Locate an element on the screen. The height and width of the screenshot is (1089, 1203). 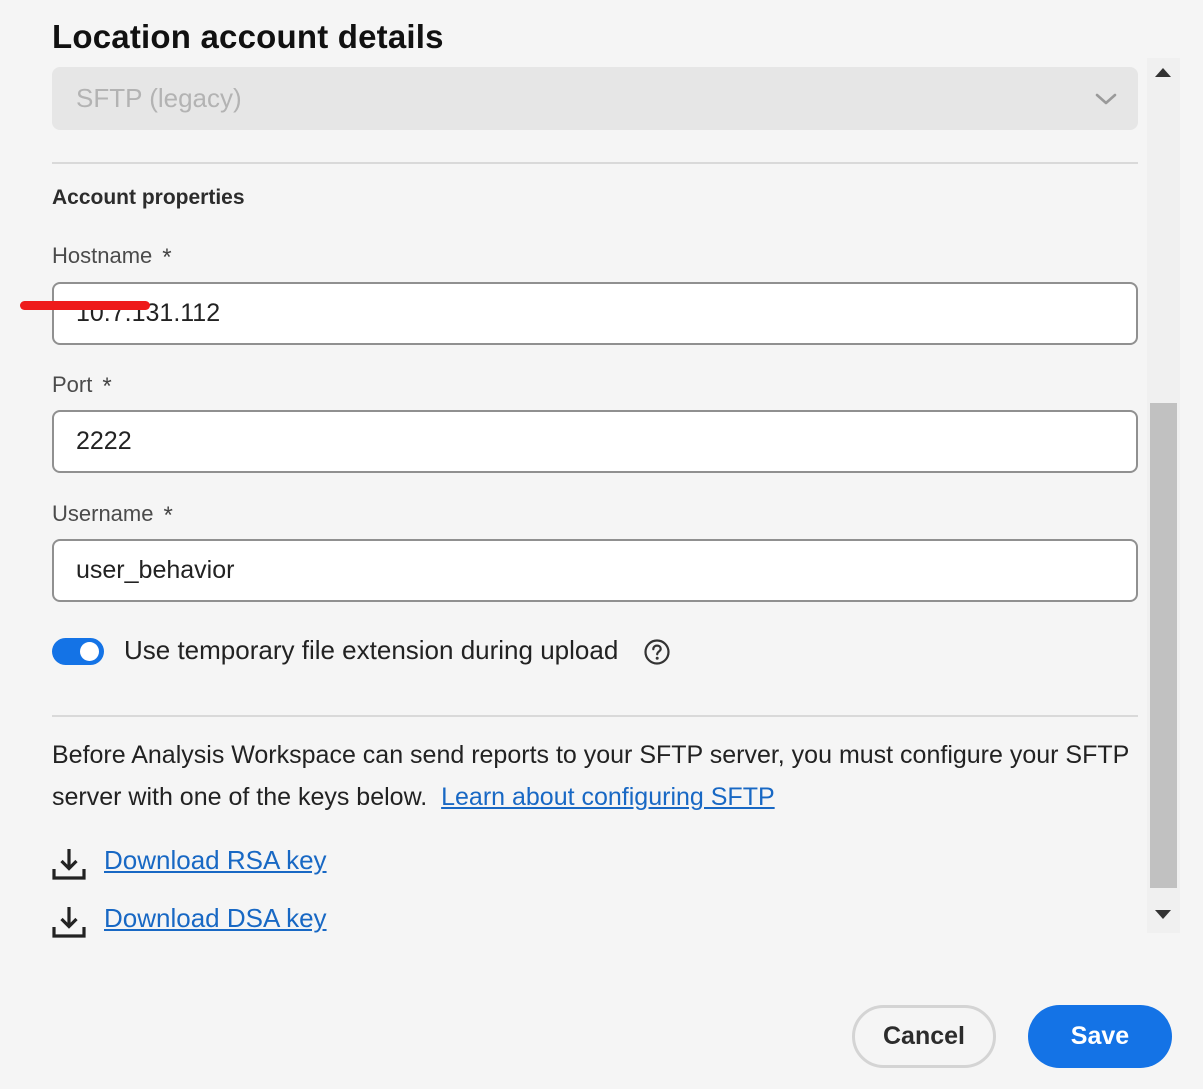
hostname-label: Hostname * is located at coordinates (112, 257).